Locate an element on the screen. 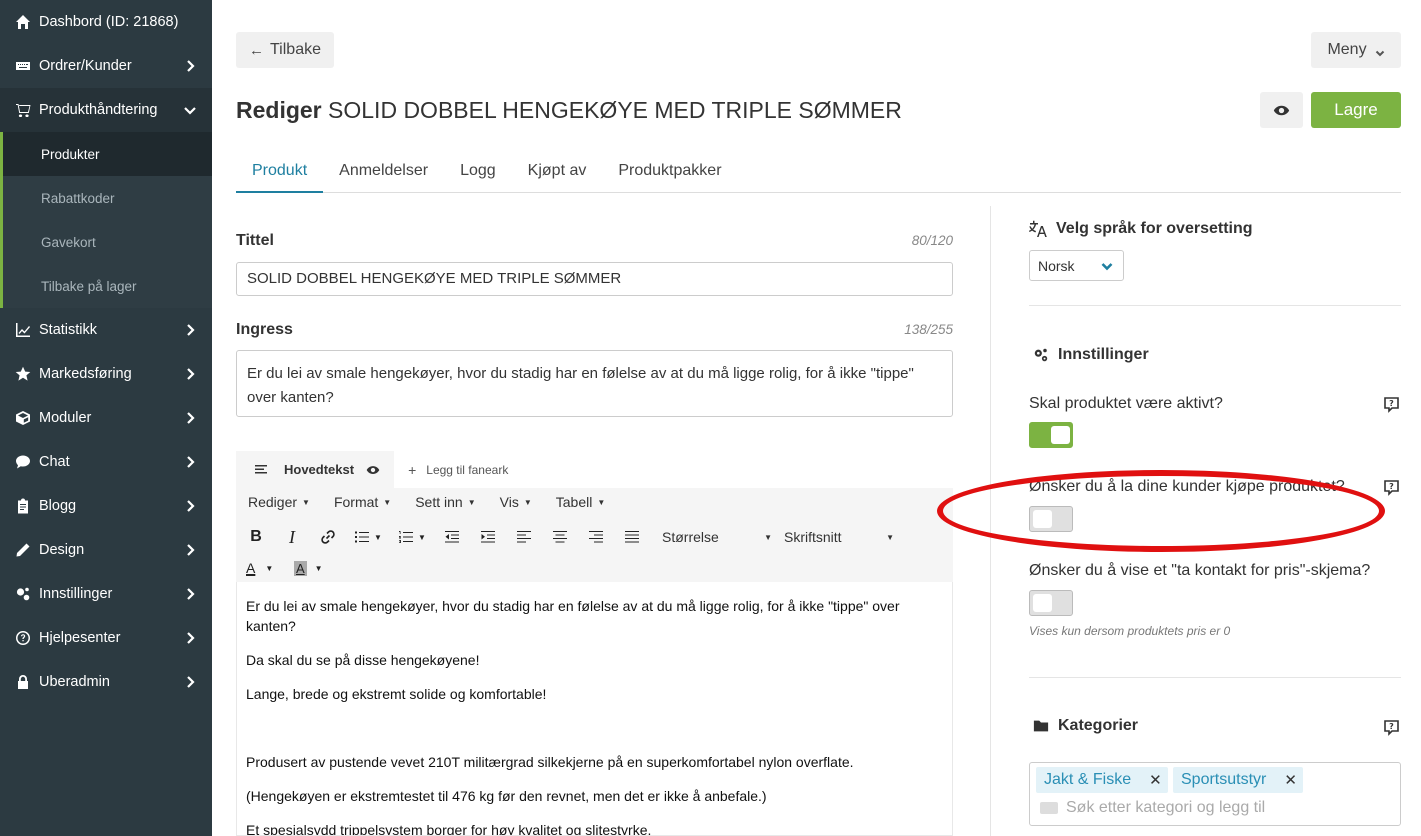 This screenshot has height=836, width=1421. menu-format: Format ▼ is located at coordinates (362, 502).